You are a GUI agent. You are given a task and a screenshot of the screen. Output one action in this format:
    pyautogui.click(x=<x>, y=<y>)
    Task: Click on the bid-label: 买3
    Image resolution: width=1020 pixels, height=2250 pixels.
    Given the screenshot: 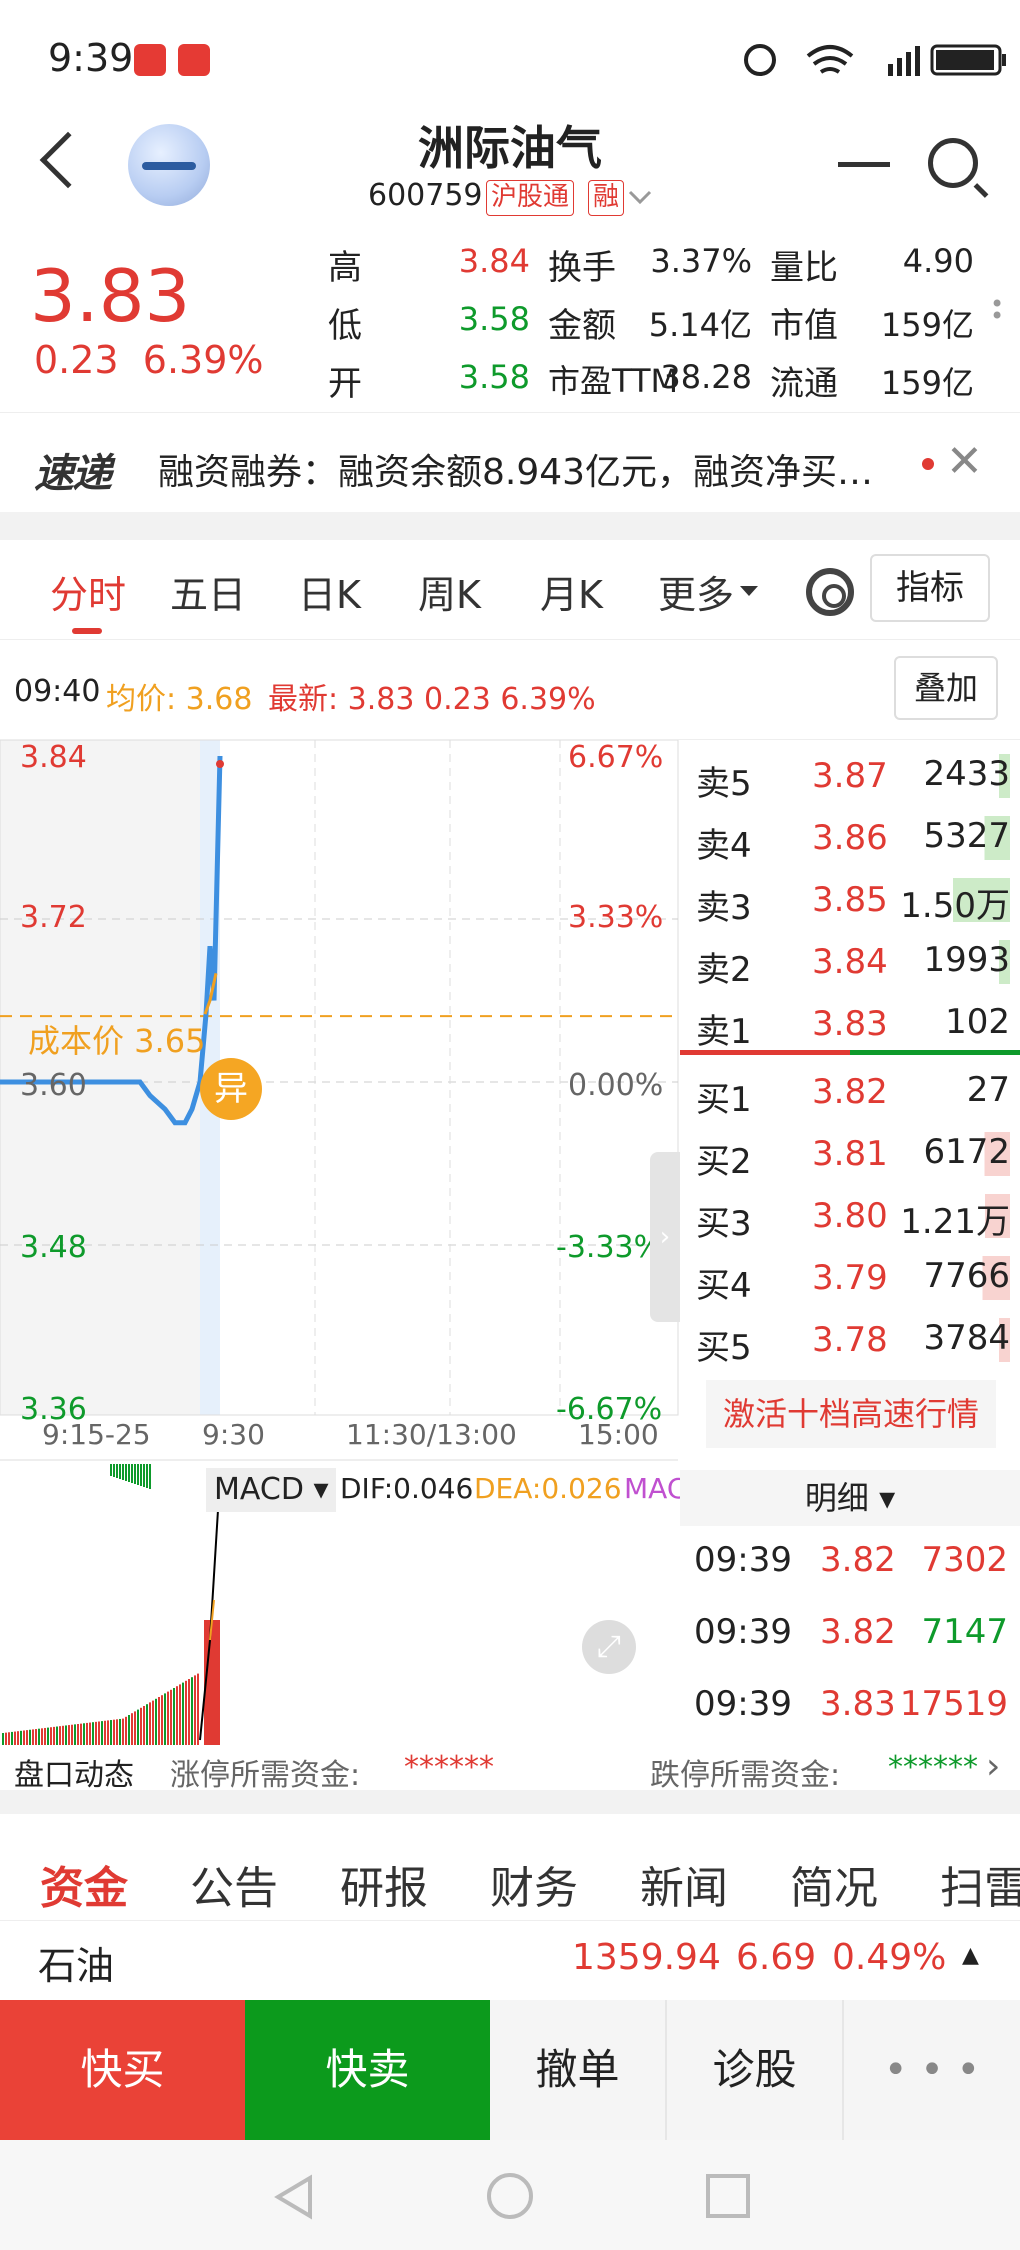 What is the action you would take?
    pyautogui.click(x=724, y=1224)
    